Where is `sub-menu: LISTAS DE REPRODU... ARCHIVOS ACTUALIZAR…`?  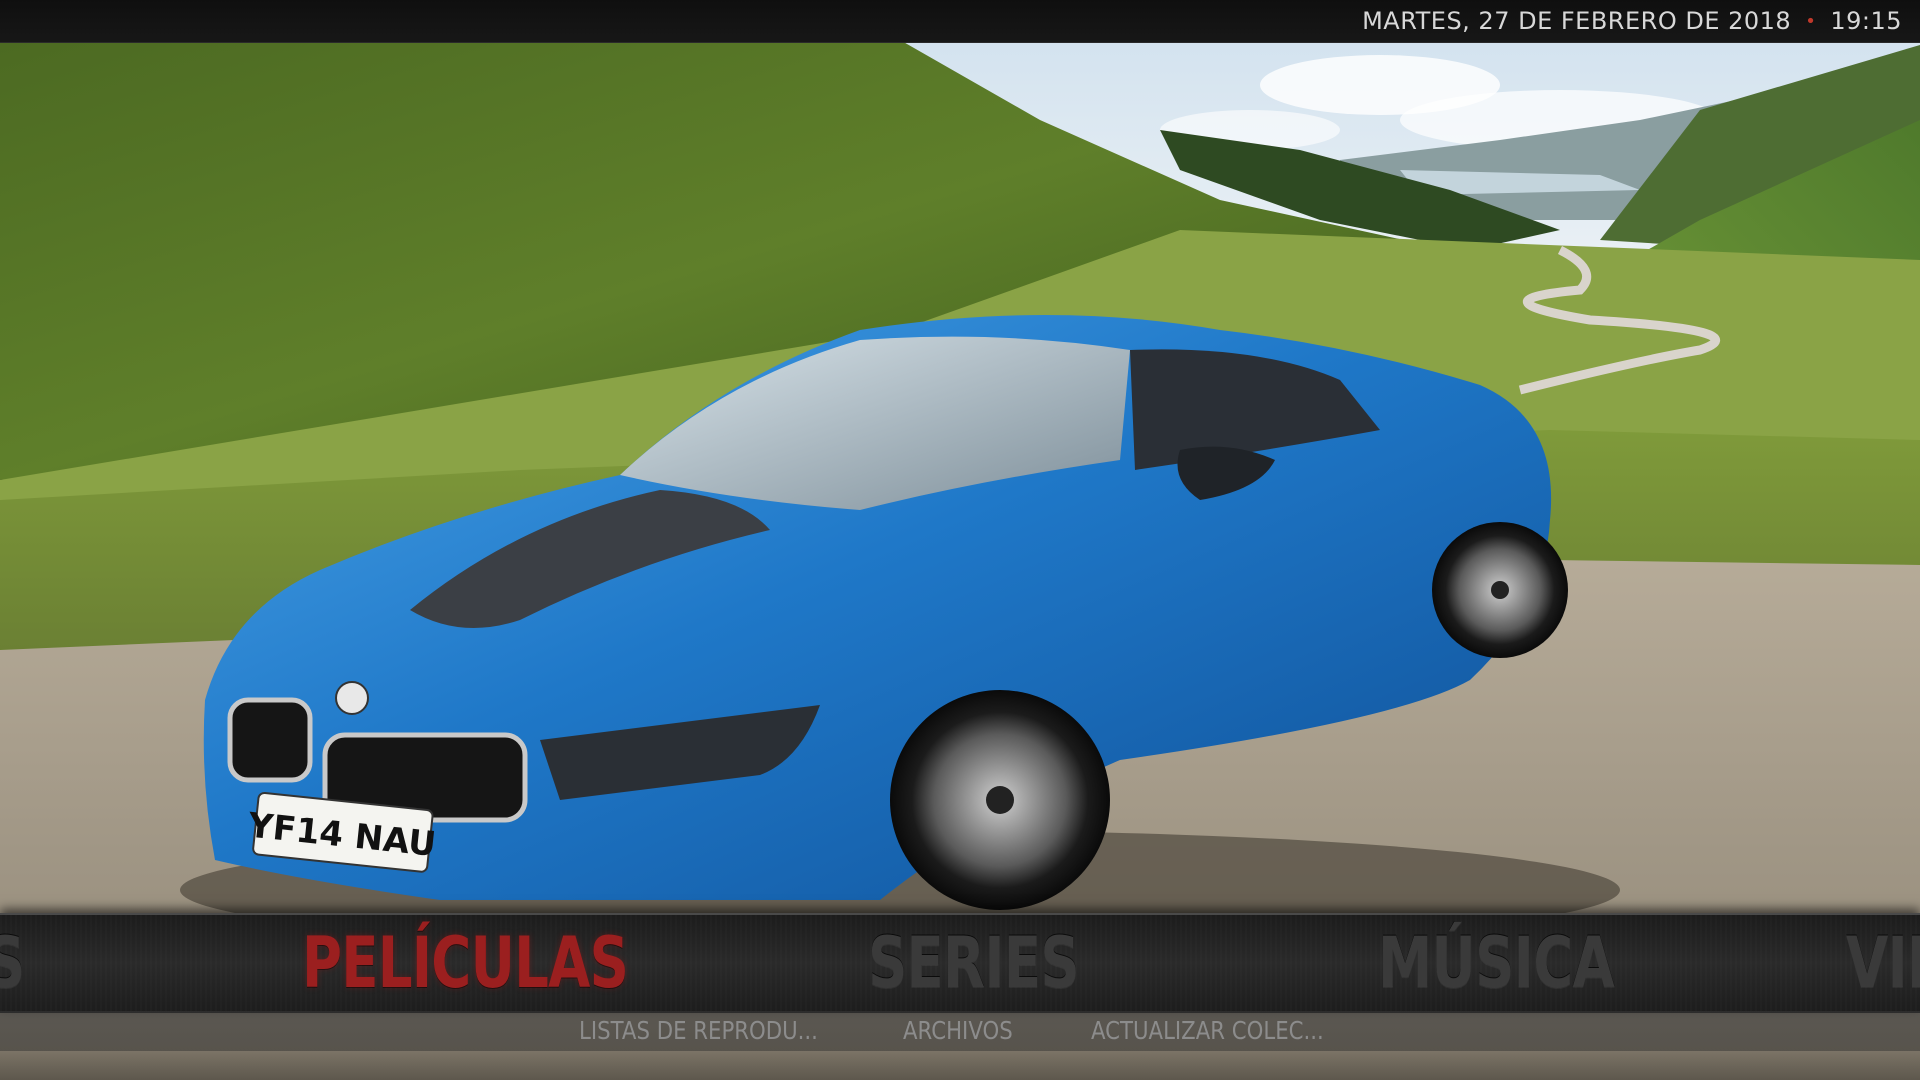 sub-menu: LISTAS DE REPRODU... ARCHIVOS ACTUALIZAR… is located at coordinates (960, 1031).